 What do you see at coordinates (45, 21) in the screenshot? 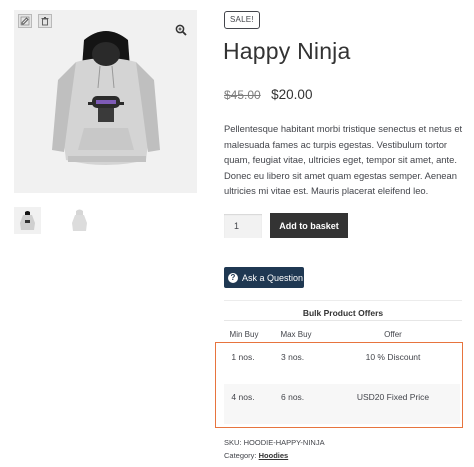
I see `trash-icon` at bounding box center [45, 21].